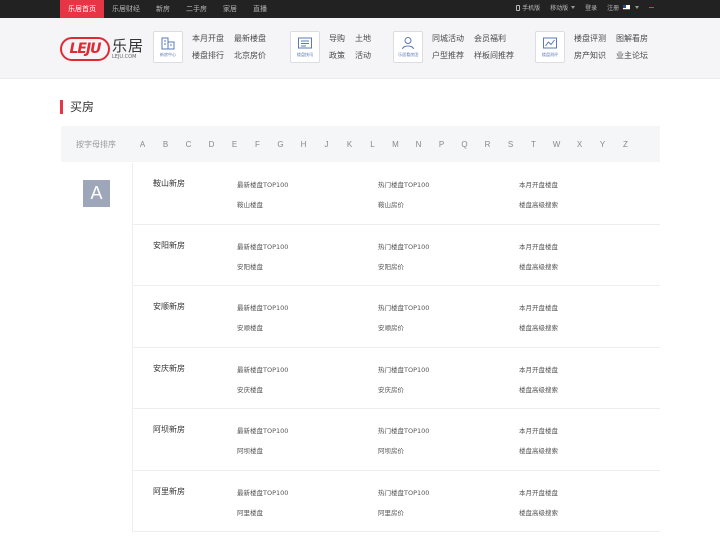  I want to click on city-name-link: 阿里新房, so click(169, 491).